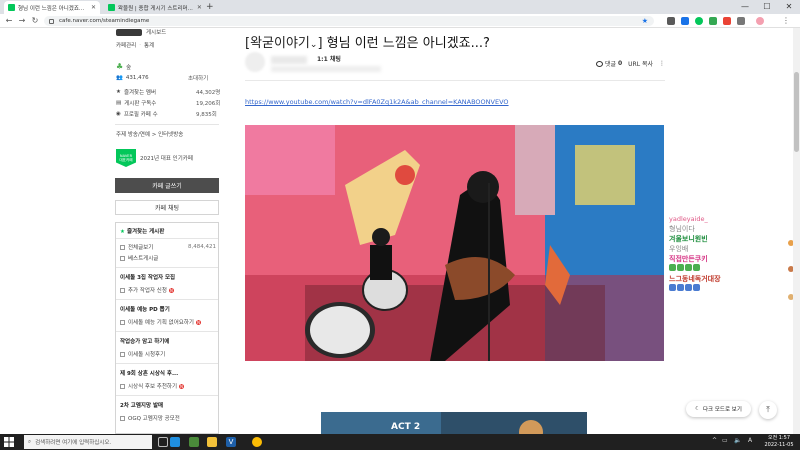 This screenshot has height=450, width=800. Describe the element at coordinates (149, 45) in the screenshot. I see `stats-link: 통계` at that location.